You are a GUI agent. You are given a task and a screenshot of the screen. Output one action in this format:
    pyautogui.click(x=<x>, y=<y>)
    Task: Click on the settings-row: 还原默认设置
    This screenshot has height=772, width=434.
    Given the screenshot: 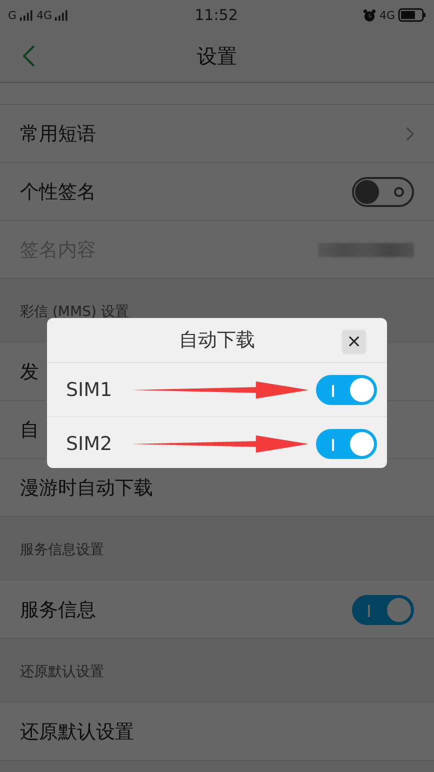 What is the action you would take?
    pyautogui.click(x=217, y=732)
    